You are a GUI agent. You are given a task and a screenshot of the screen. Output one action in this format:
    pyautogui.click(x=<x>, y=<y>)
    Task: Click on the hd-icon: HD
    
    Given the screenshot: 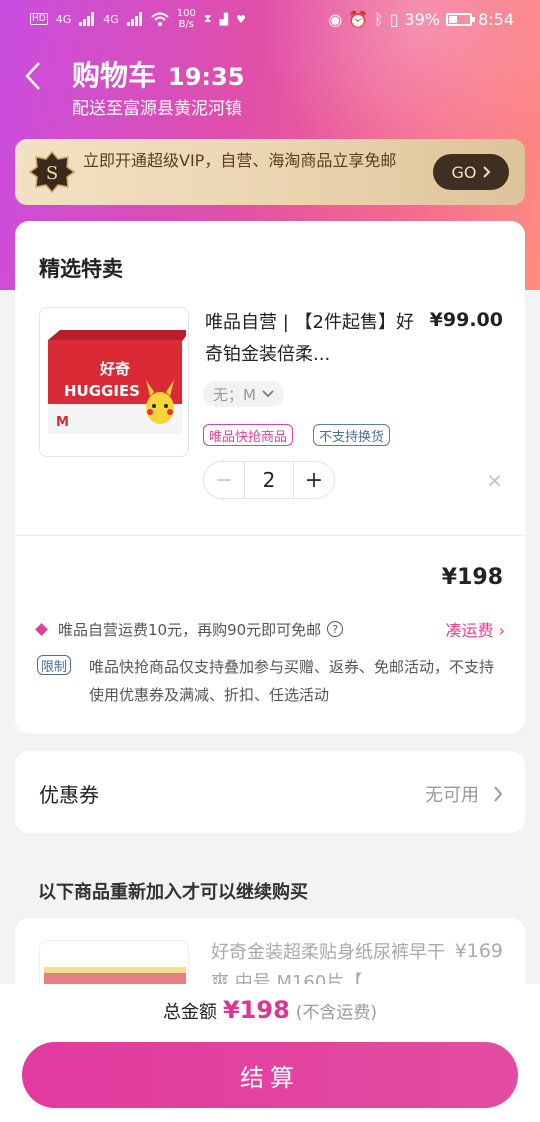 What is the action you would take?
    pyautogui.click(x=39, y=19)
    